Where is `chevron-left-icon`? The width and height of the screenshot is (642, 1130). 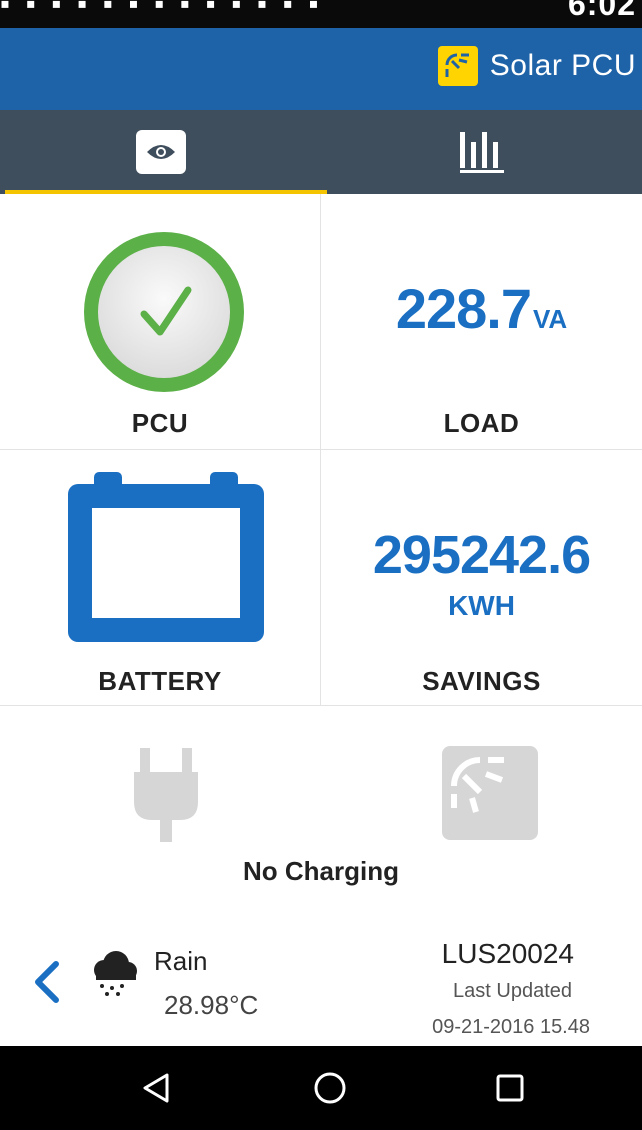
chevron-left-icon is located at coordinates (47, 982).